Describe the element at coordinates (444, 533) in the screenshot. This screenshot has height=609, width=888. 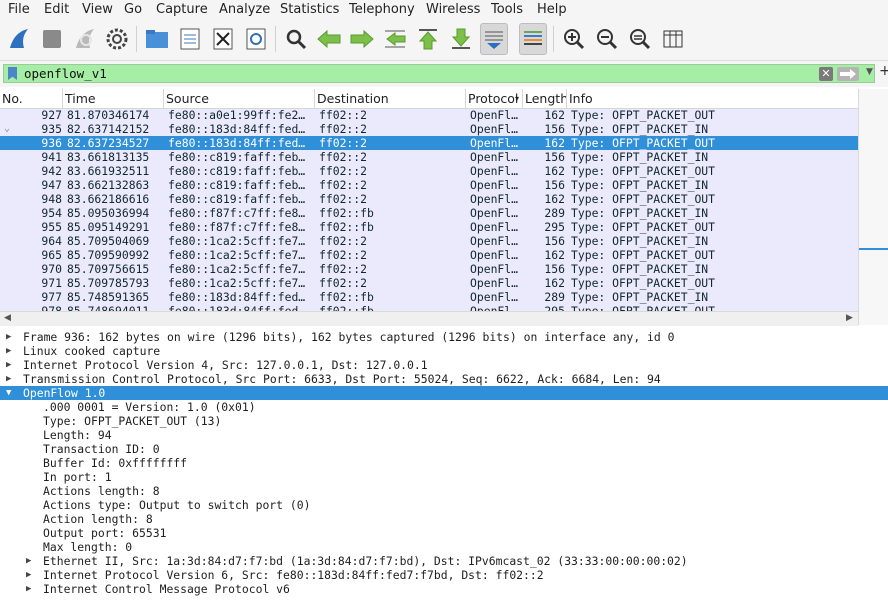
I see `detail-tree-row: Output port: 65531` at that location.